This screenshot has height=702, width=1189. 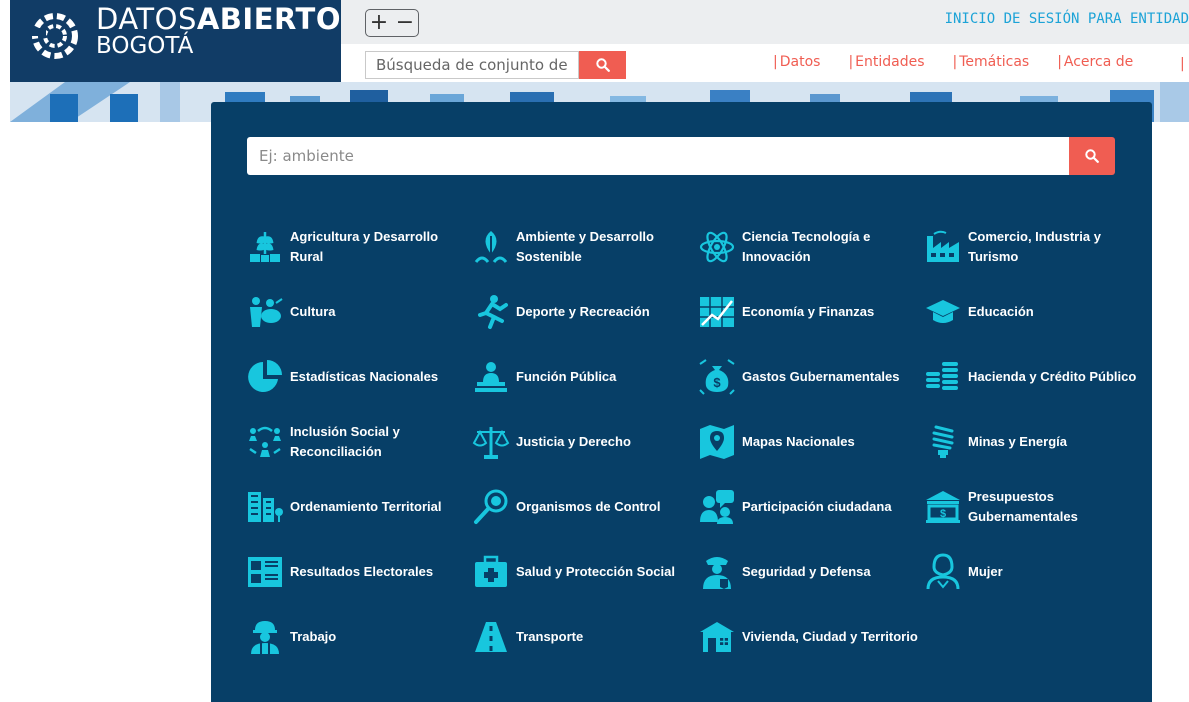 I want to click on category-search-button, so click(x=1092, y=156).